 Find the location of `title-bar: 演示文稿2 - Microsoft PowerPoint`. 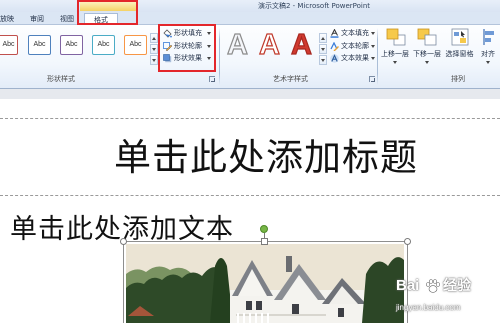

title-bar: 演示文稿2 - Microsoft PowerPoint is located at coordinates (250, 6).